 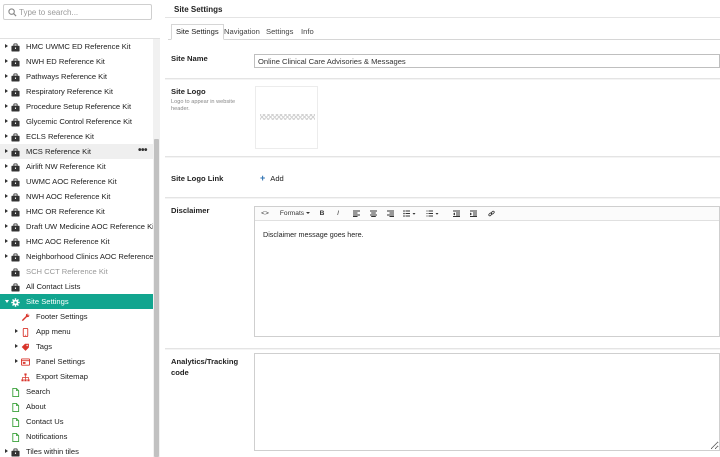 I want to click on align-right-icon, so click(x=390, y=213).